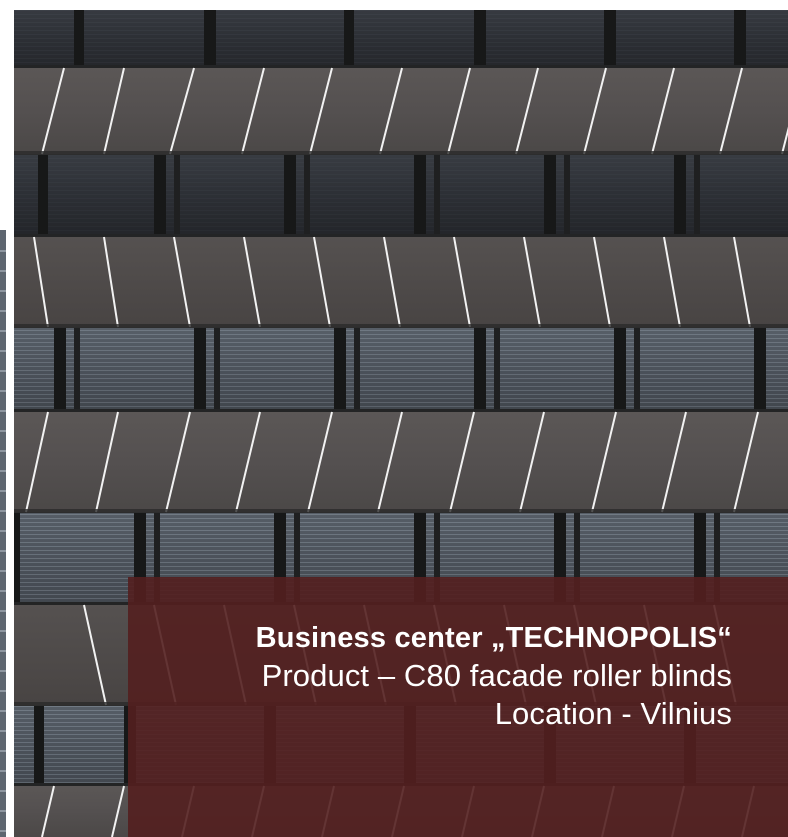  I want to click on project-title: Business center „TECHNOPOLIS“, so click(493, 638).